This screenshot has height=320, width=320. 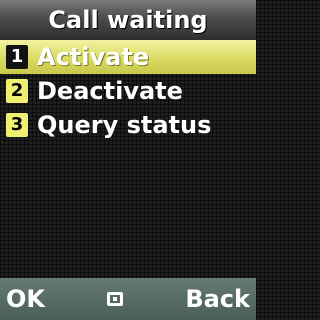 I want to click on menu-item-label: Query status, so click(x=124, y=125).